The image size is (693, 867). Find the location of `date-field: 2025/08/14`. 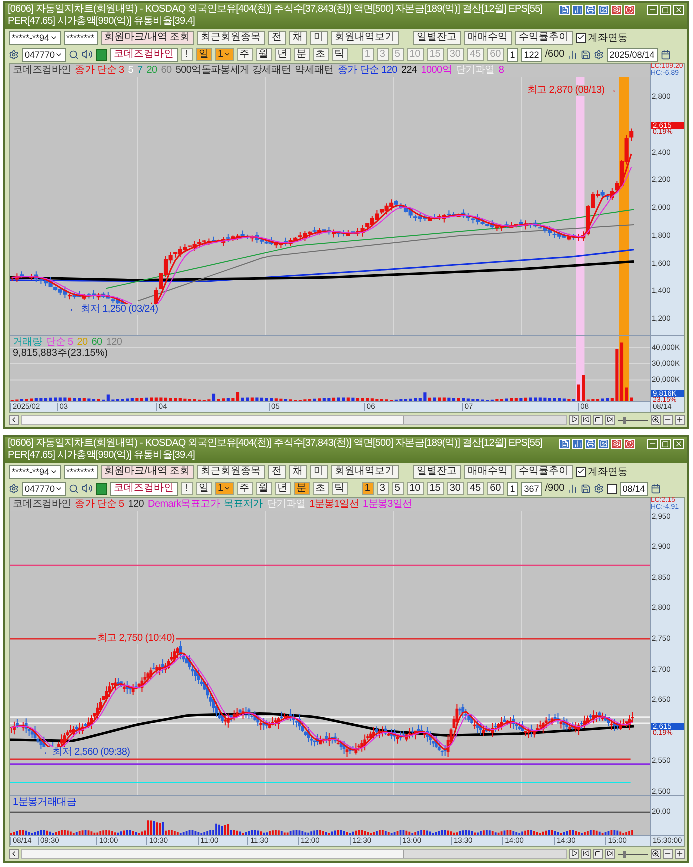

date-field: 2025/08/14 is located at coordinates (632, 55).